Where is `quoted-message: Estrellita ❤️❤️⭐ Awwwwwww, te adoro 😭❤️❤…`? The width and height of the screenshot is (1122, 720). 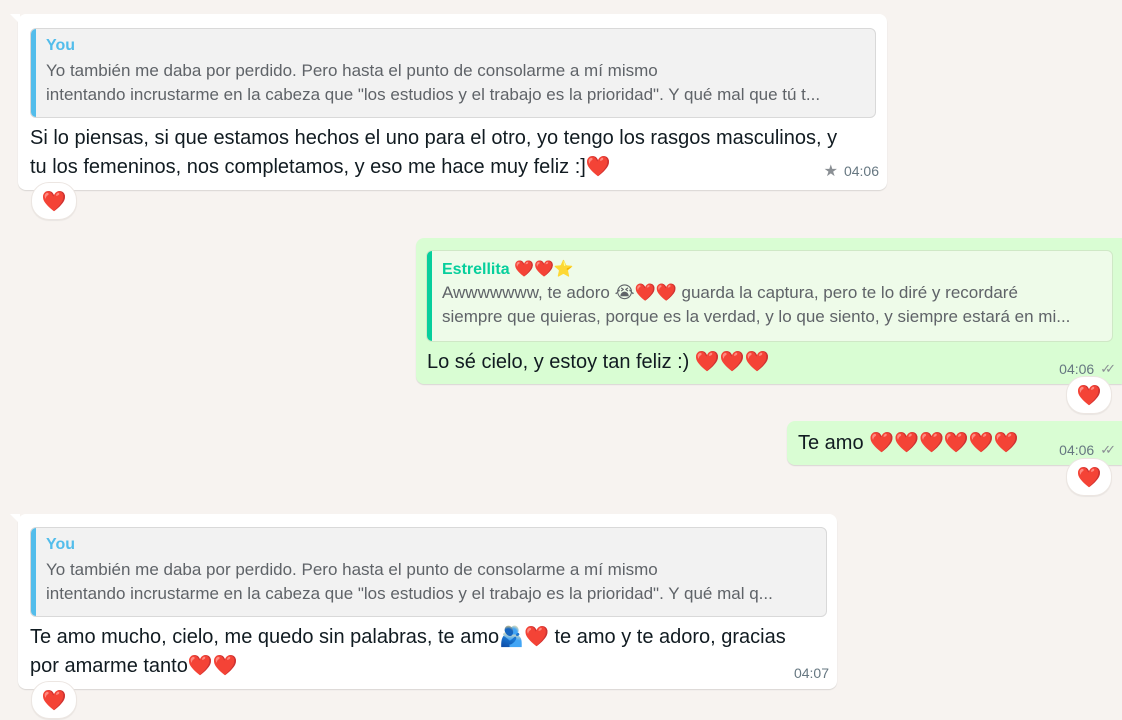 quoted-message: Estrellita ❤️❤️⭐ Awwwwwww, te adoro 😭❤️❤… is located at coordinates (769, 296).